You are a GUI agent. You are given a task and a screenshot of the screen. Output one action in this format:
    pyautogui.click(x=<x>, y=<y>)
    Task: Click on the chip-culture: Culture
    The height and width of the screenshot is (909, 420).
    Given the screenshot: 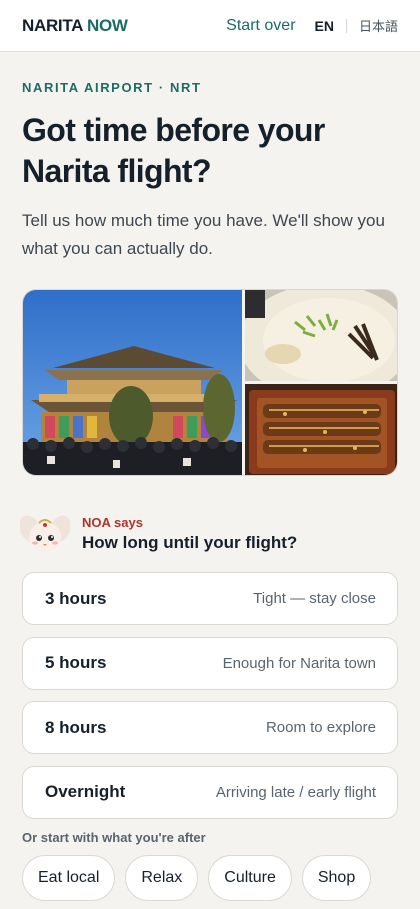 What is the action you would take?
    pyautogui.click(x=250, y=878)
    